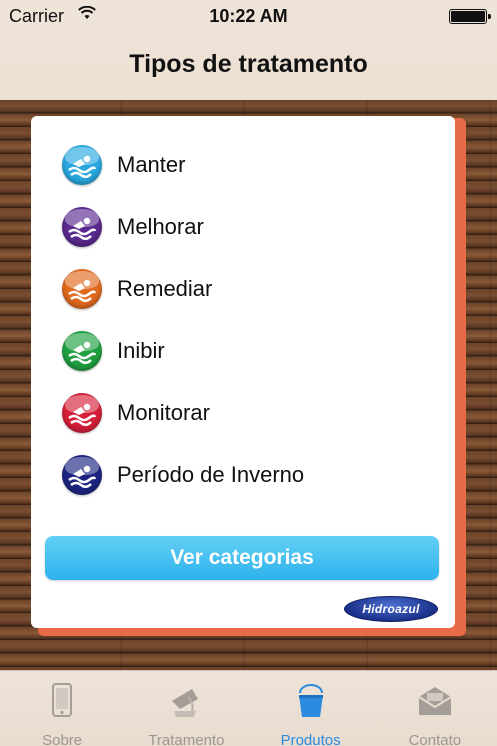 Image resolution: width=497 pixels, height=746 pixels. What do you see at coordinates (243, 351) in the screenshot?
I see `treatment-item-3: Inibir` at bounding box center [243, 351].